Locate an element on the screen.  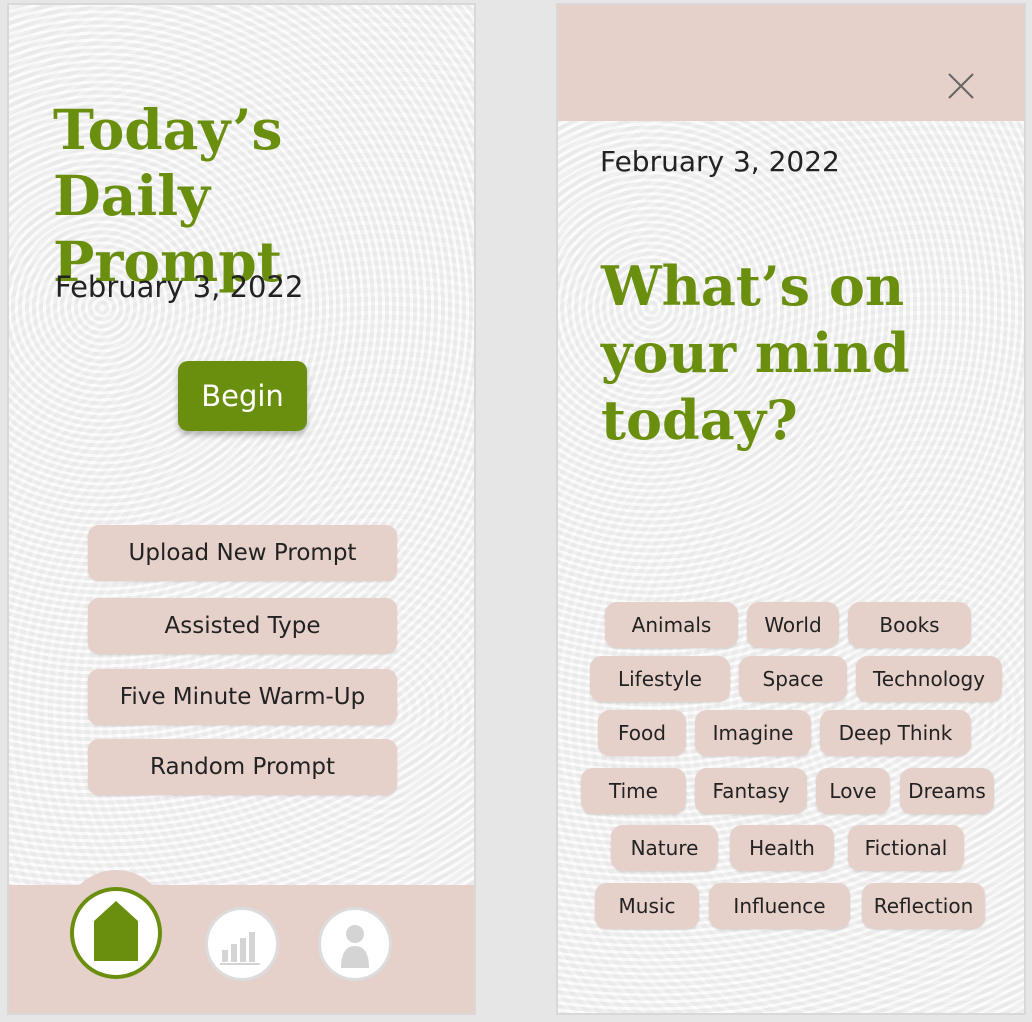
assisted-type-button: Assisted Type is located at coordinates (242, 626).